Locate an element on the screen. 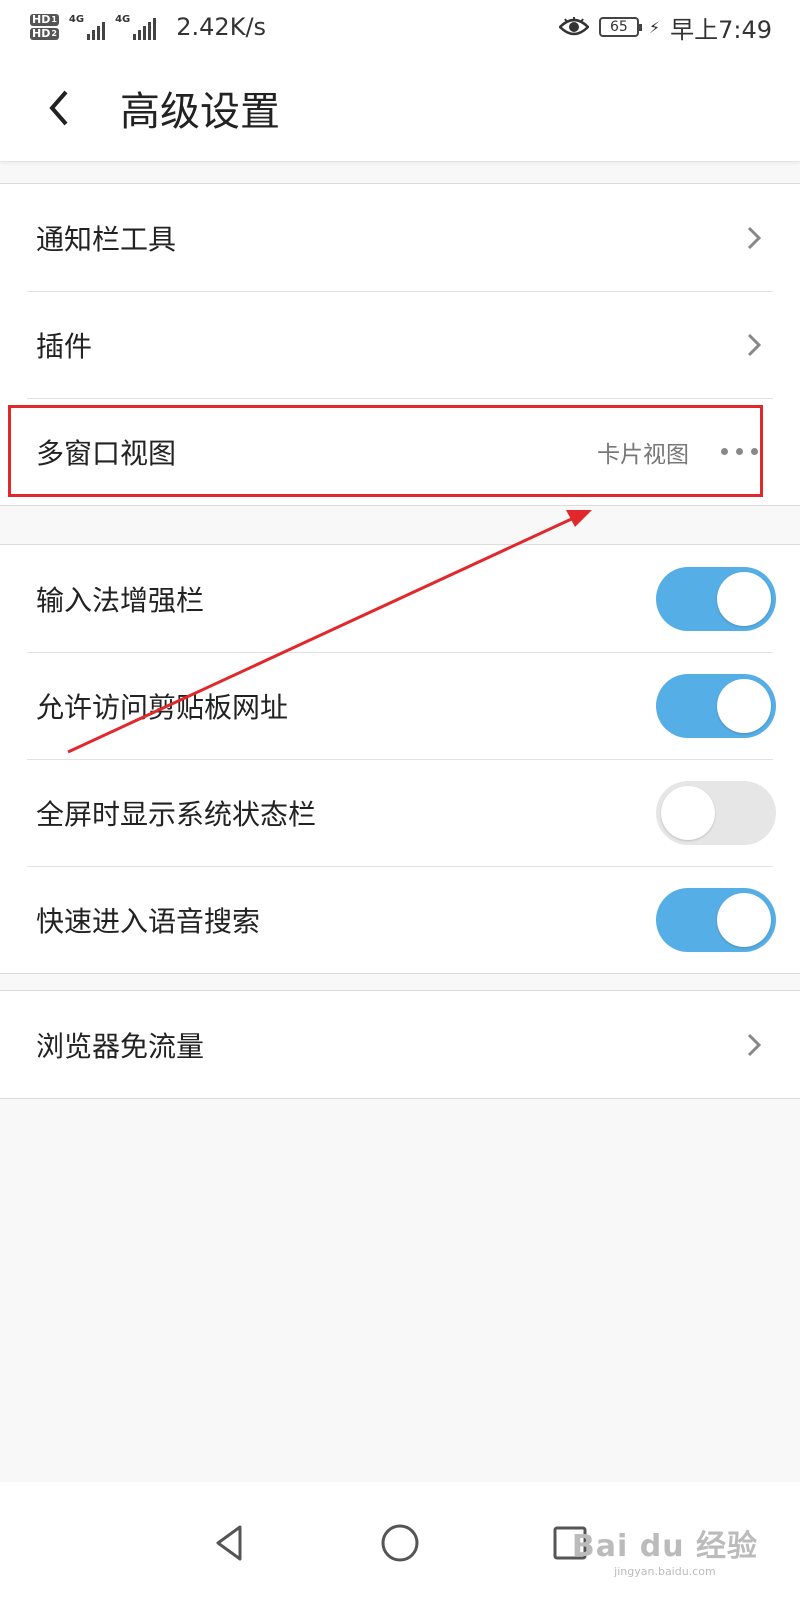  nav-back-button is located at coordinates (230, 1543).